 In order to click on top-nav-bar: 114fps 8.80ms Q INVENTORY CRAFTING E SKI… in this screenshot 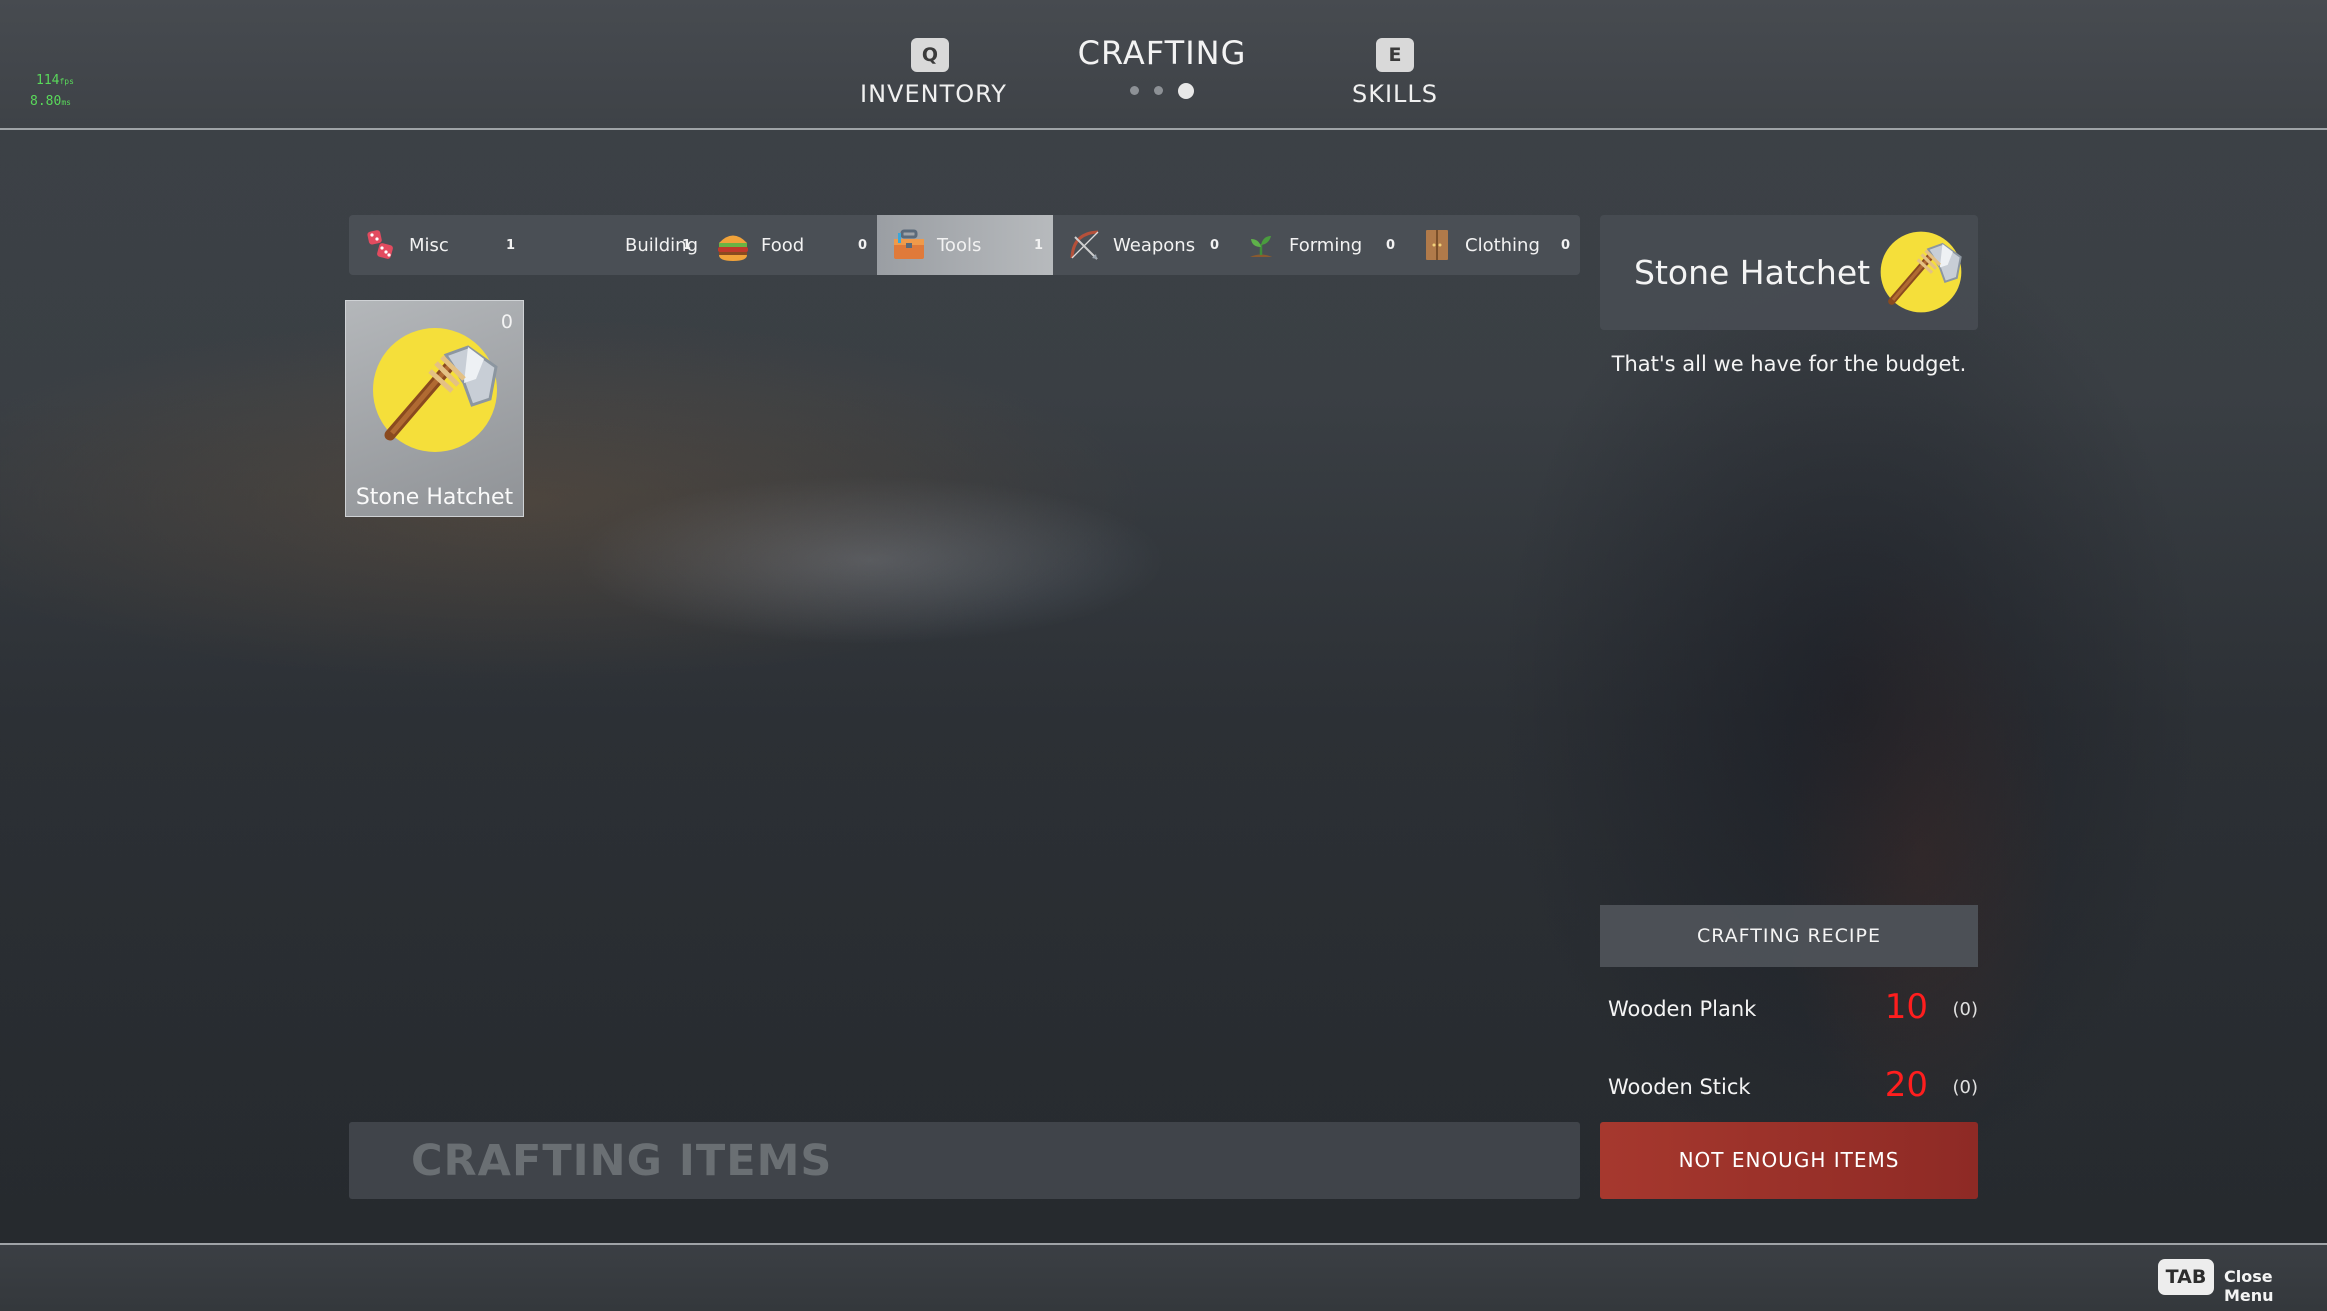, I will do `click(1163, 65)`.